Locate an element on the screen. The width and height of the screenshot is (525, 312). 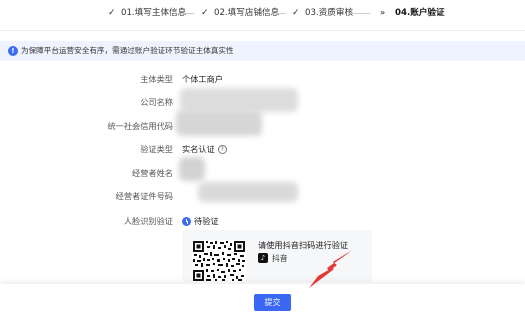
qr-title: 请使用抖音扫码进行验证 is located at coordinates (303, 245).